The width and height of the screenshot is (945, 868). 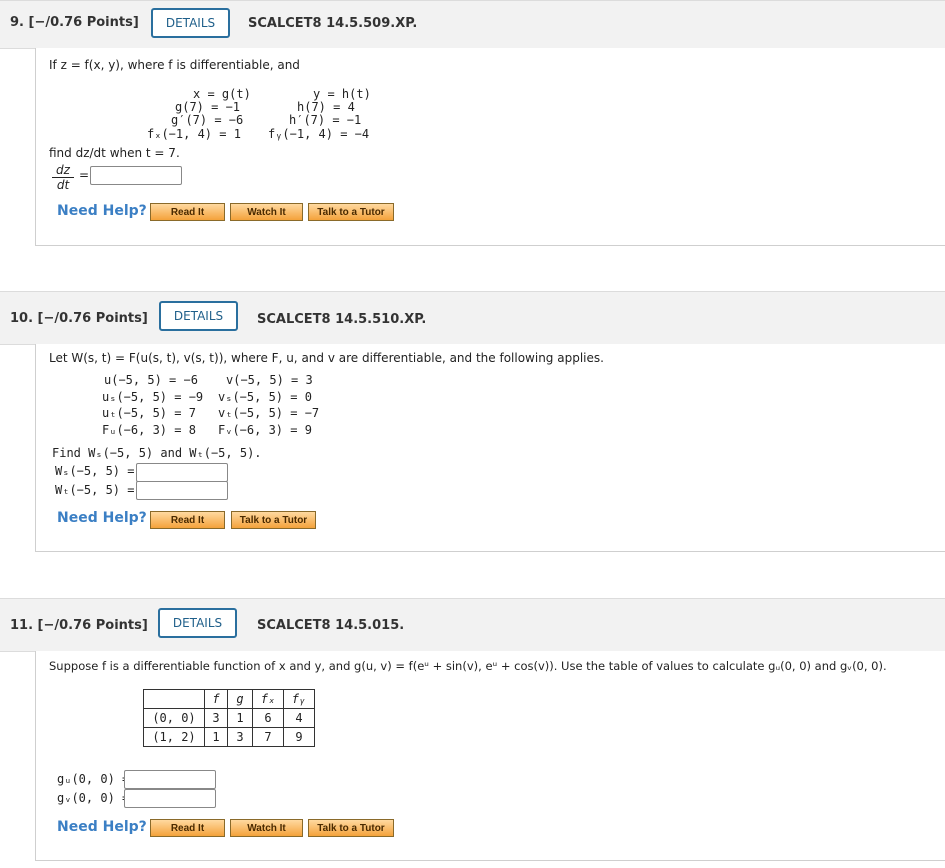 What do you see at coordinates (157, 453) in the screenshot?
I see `question-10-find: Find Wₛ(−5, 5) and Wₜ(−5, 5).` at bounding box center [157, 453].